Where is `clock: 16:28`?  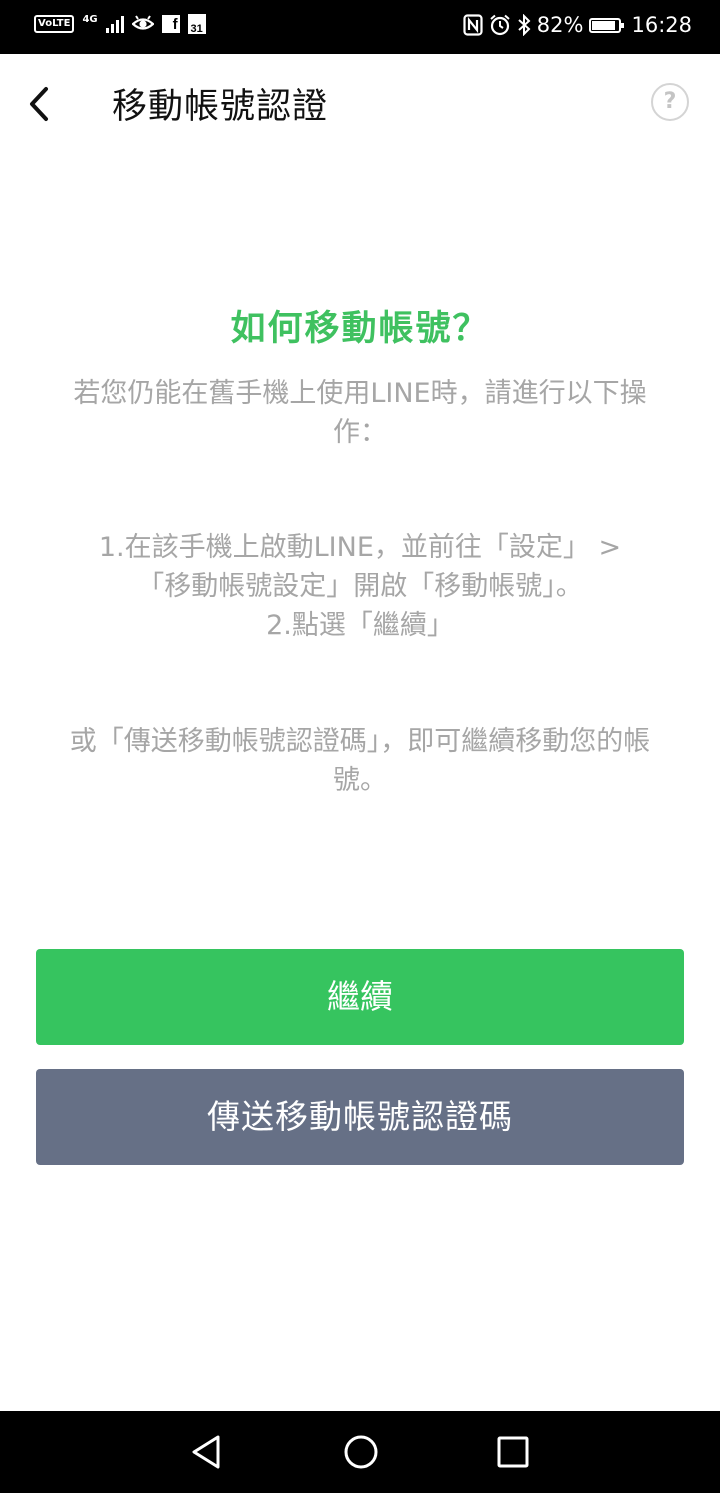 clock: 16:28 is located at coordinates (661, 25).